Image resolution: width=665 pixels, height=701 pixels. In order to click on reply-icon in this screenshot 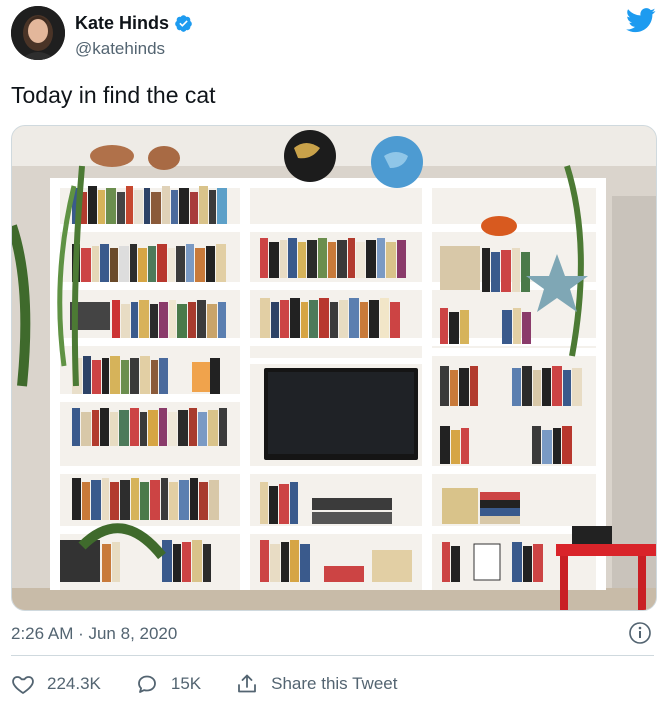, I will do `click(146, 684)`.